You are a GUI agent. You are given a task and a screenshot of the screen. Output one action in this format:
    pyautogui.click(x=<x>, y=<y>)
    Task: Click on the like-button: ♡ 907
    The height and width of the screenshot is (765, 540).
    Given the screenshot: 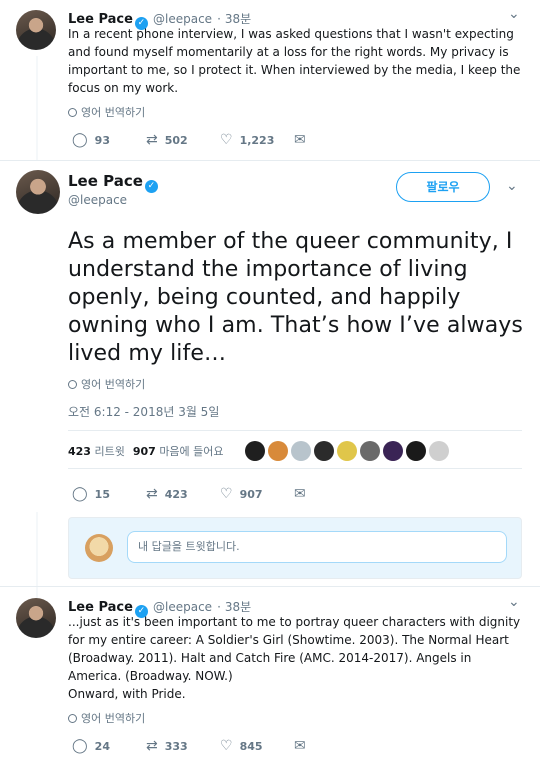 What is the action you would take?
    pyautogui.click(x=257, y=494)
    